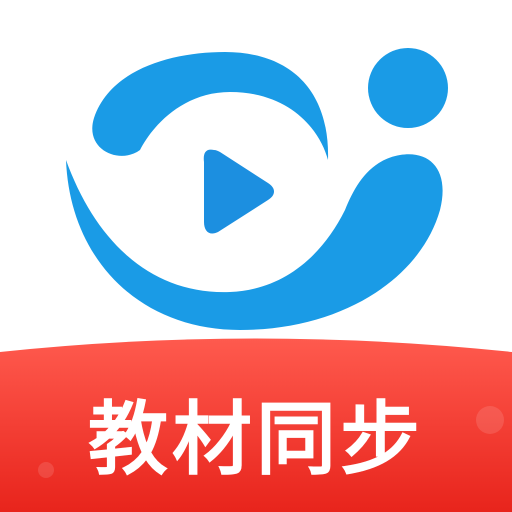  Describe the element at coordinates (238, 191) in the screenshot. I see `play-icon` at that location.